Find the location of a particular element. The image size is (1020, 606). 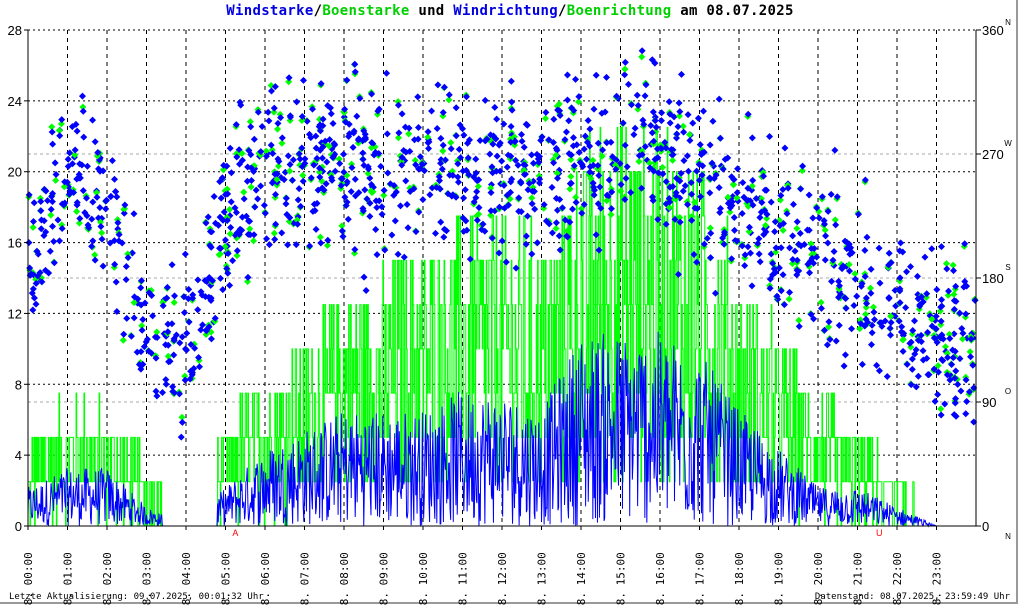

x-tick-label: 08. 07:00 is located at coordinates (305, 579).